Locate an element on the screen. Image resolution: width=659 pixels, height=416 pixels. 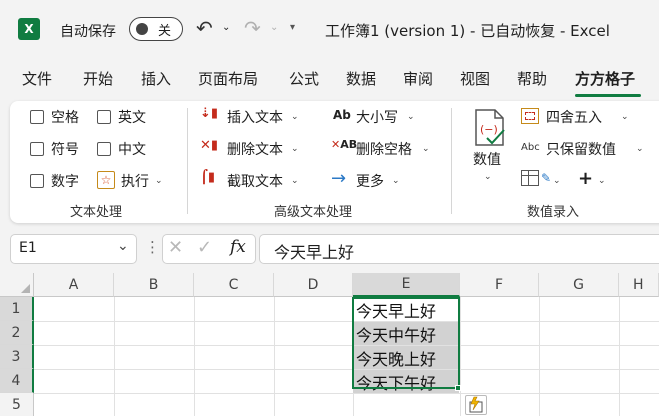
insert-text-button: 插入文本 is located at coordinates (255, 117).